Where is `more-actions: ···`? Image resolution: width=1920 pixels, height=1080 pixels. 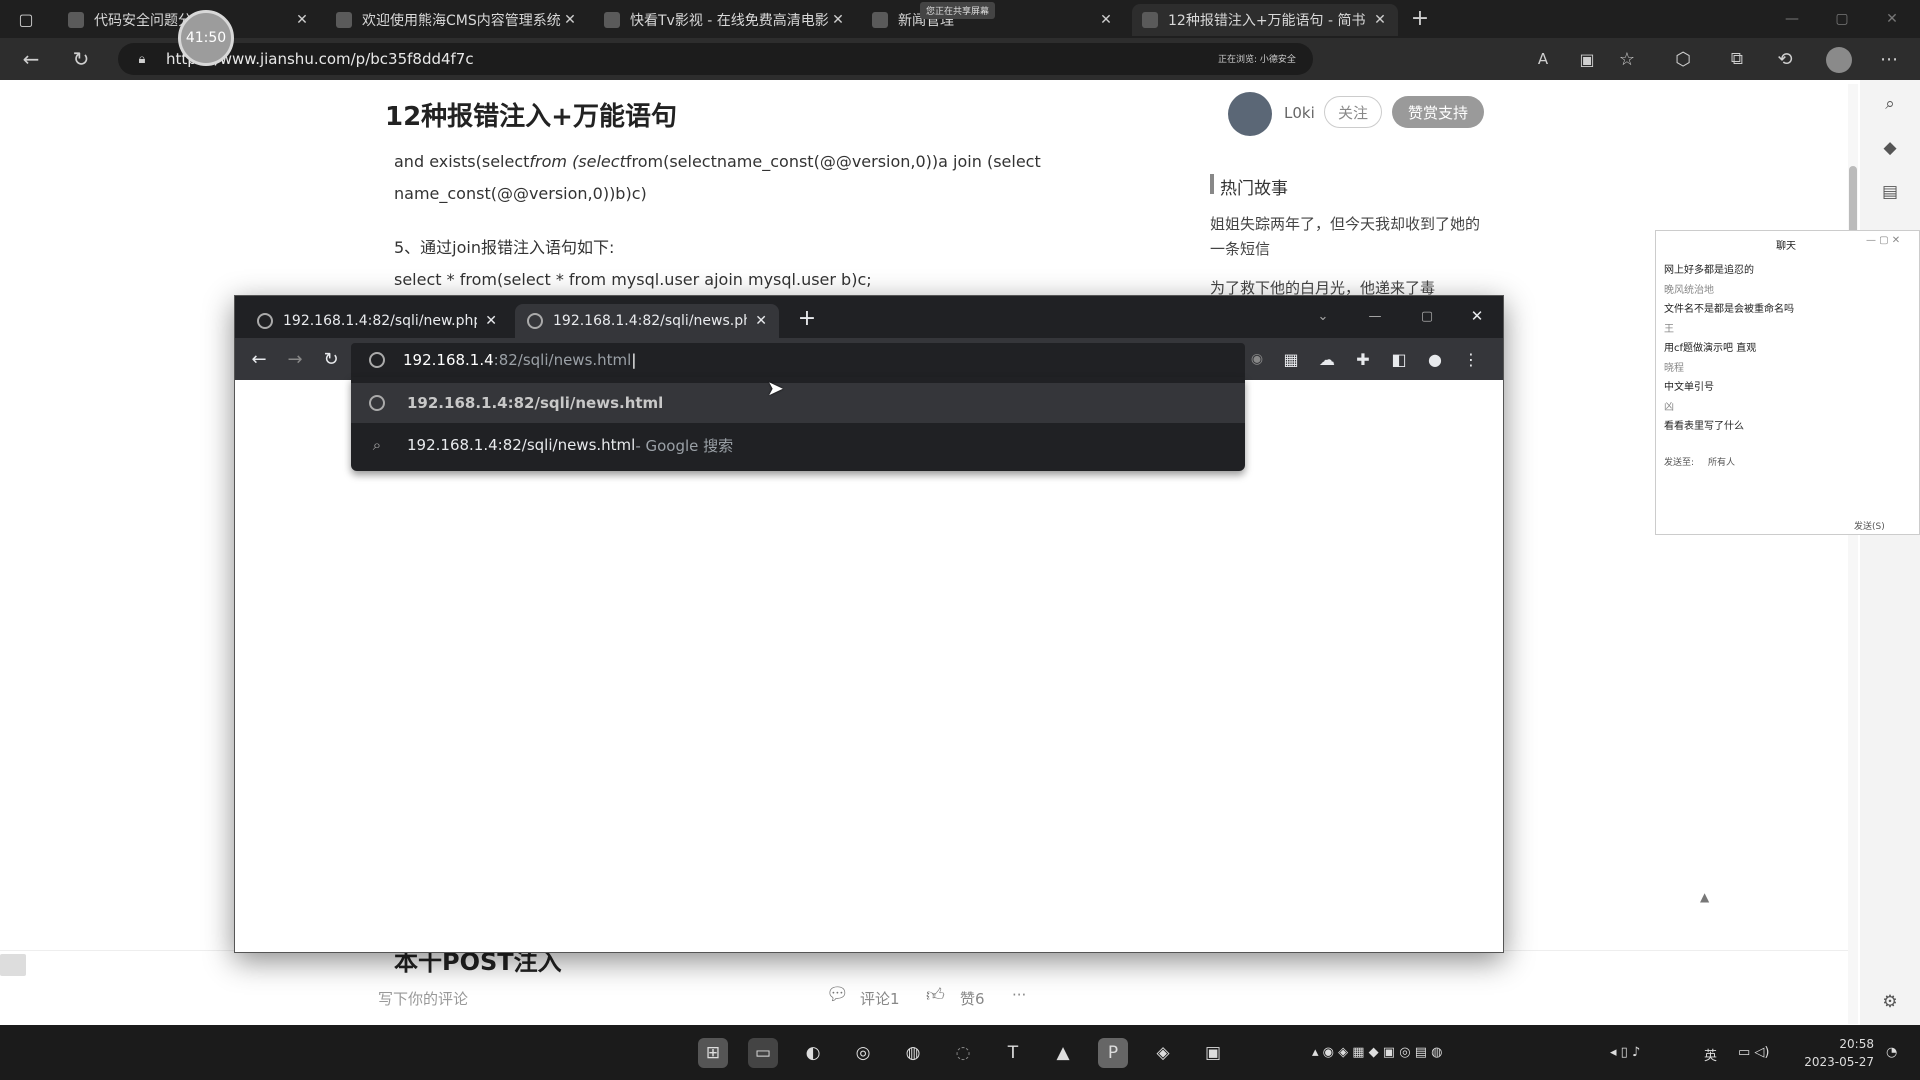 more-actions: ··· is located at coordinates (1019, 995).